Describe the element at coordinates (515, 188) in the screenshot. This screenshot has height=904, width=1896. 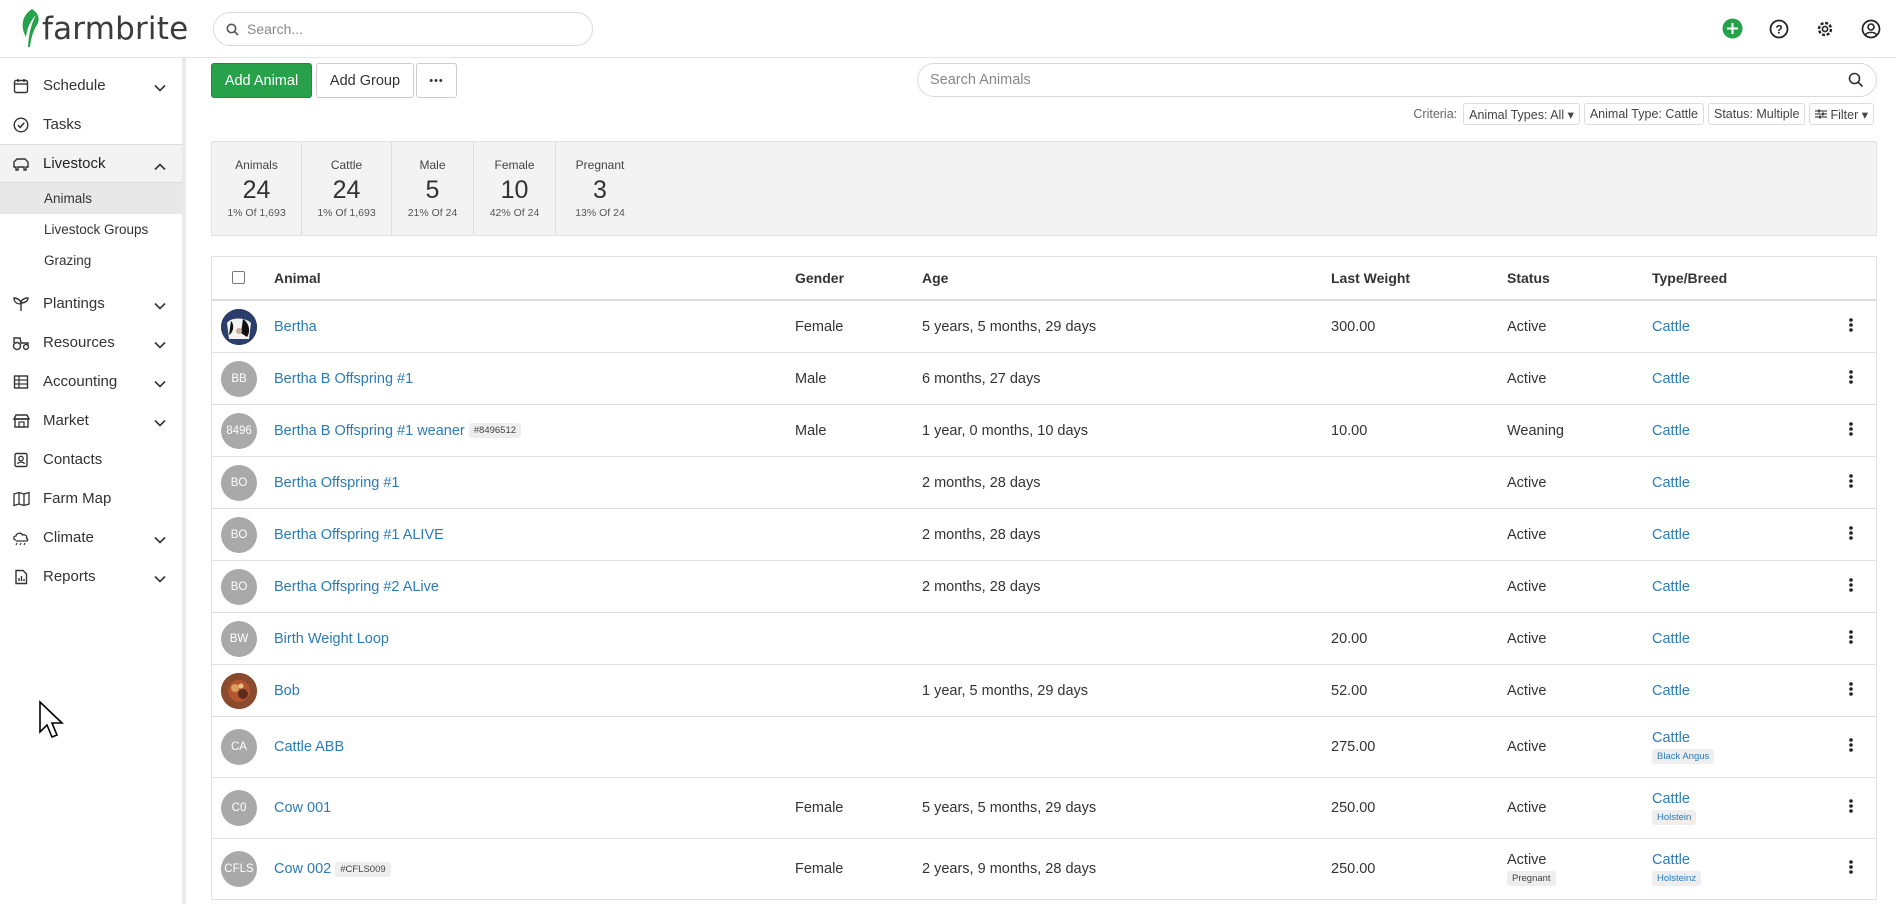
I see `stat-female: Female 10 42% Of 24` at that location.